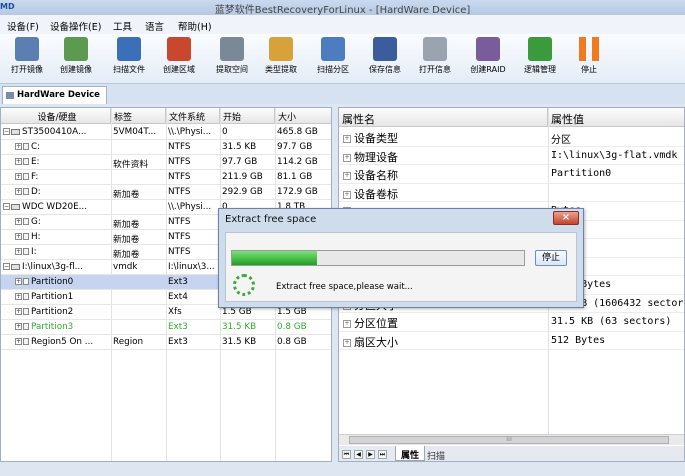  I want to click on cell-device: + Partition3, so click(62, 327).